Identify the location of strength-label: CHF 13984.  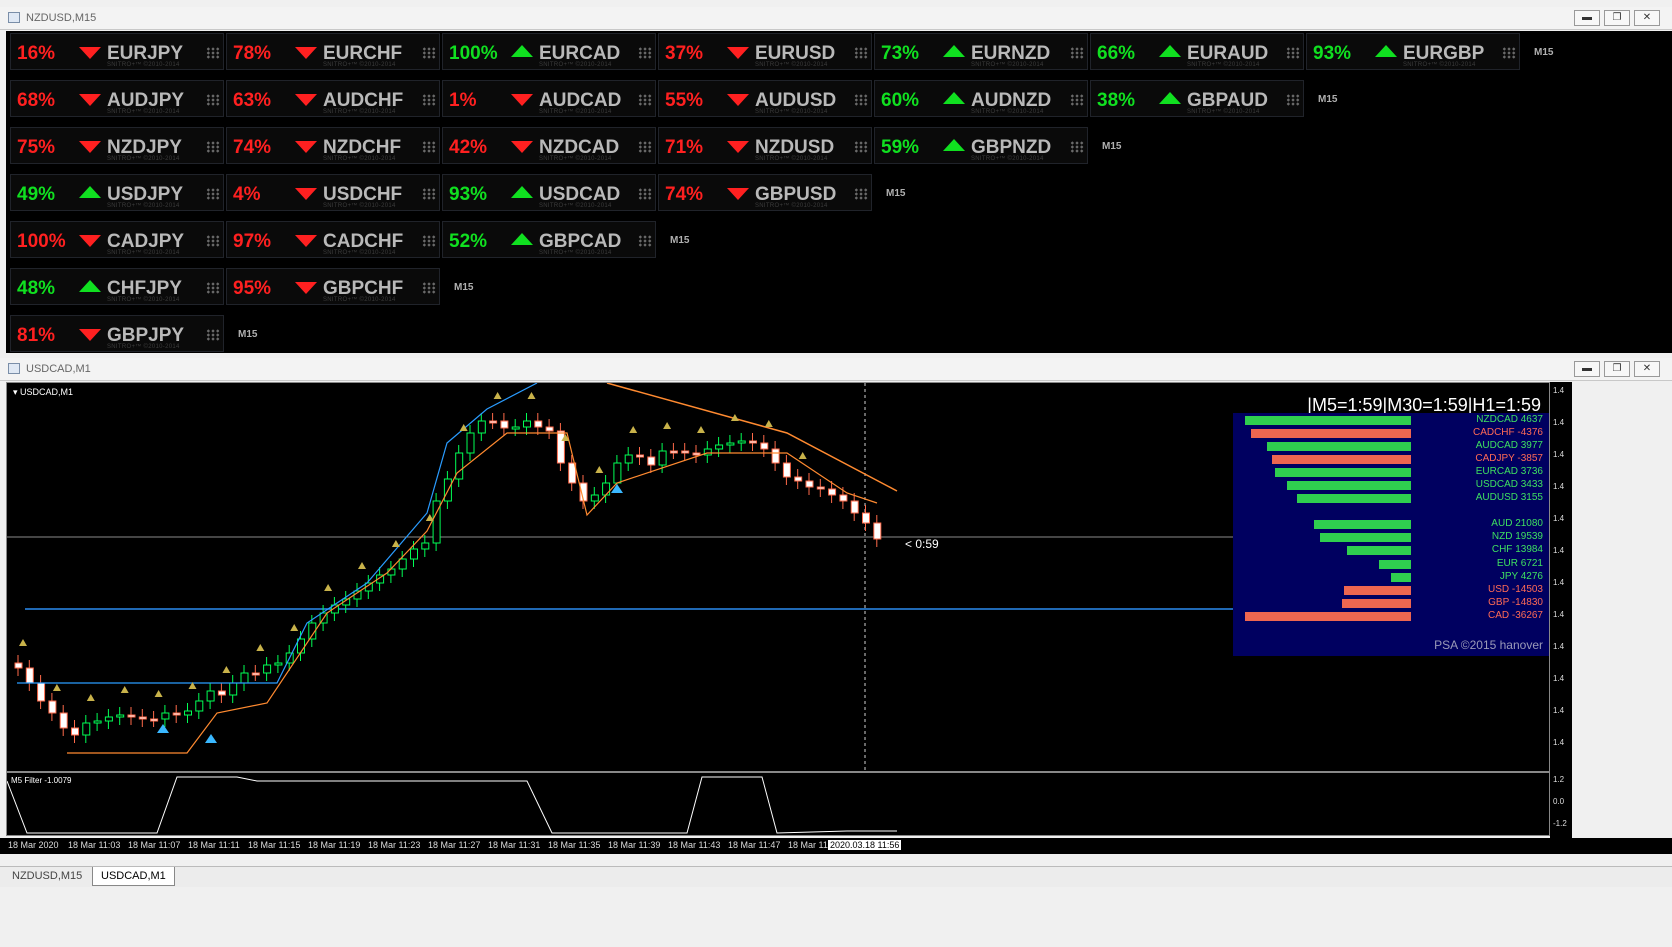
(1517, 550).